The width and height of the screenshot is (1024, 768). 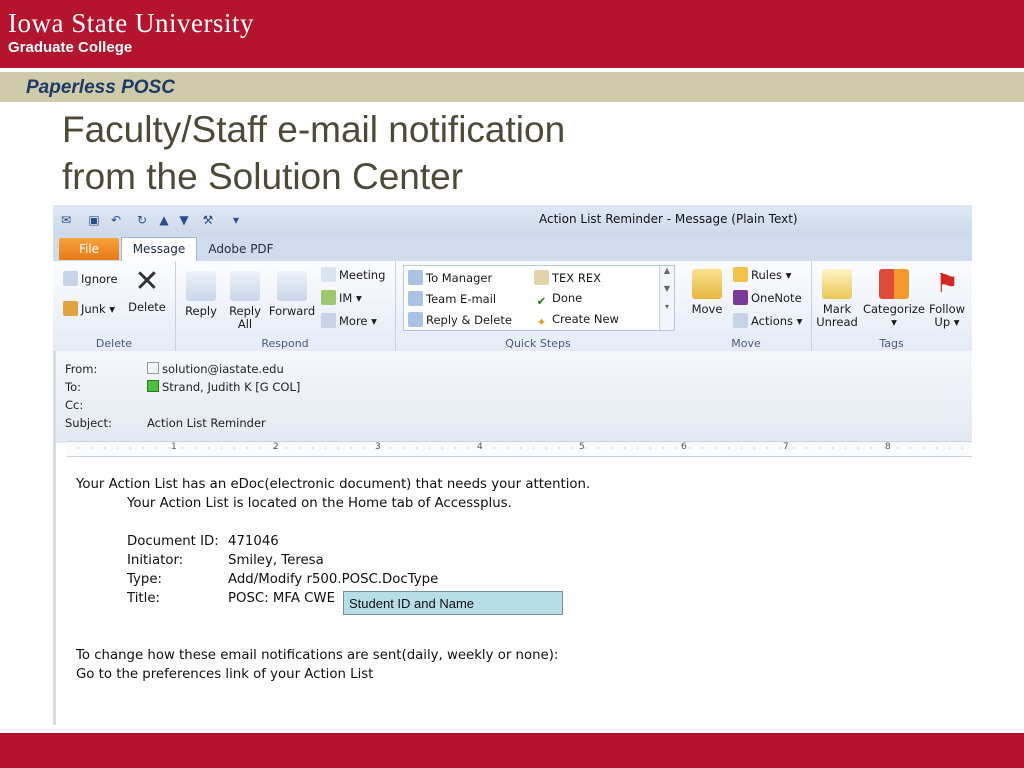 What do you see at coordinates (452, 298) in the screenshot?
I see `team-email-button: Team E-mail` at bounding box center [452, 298].